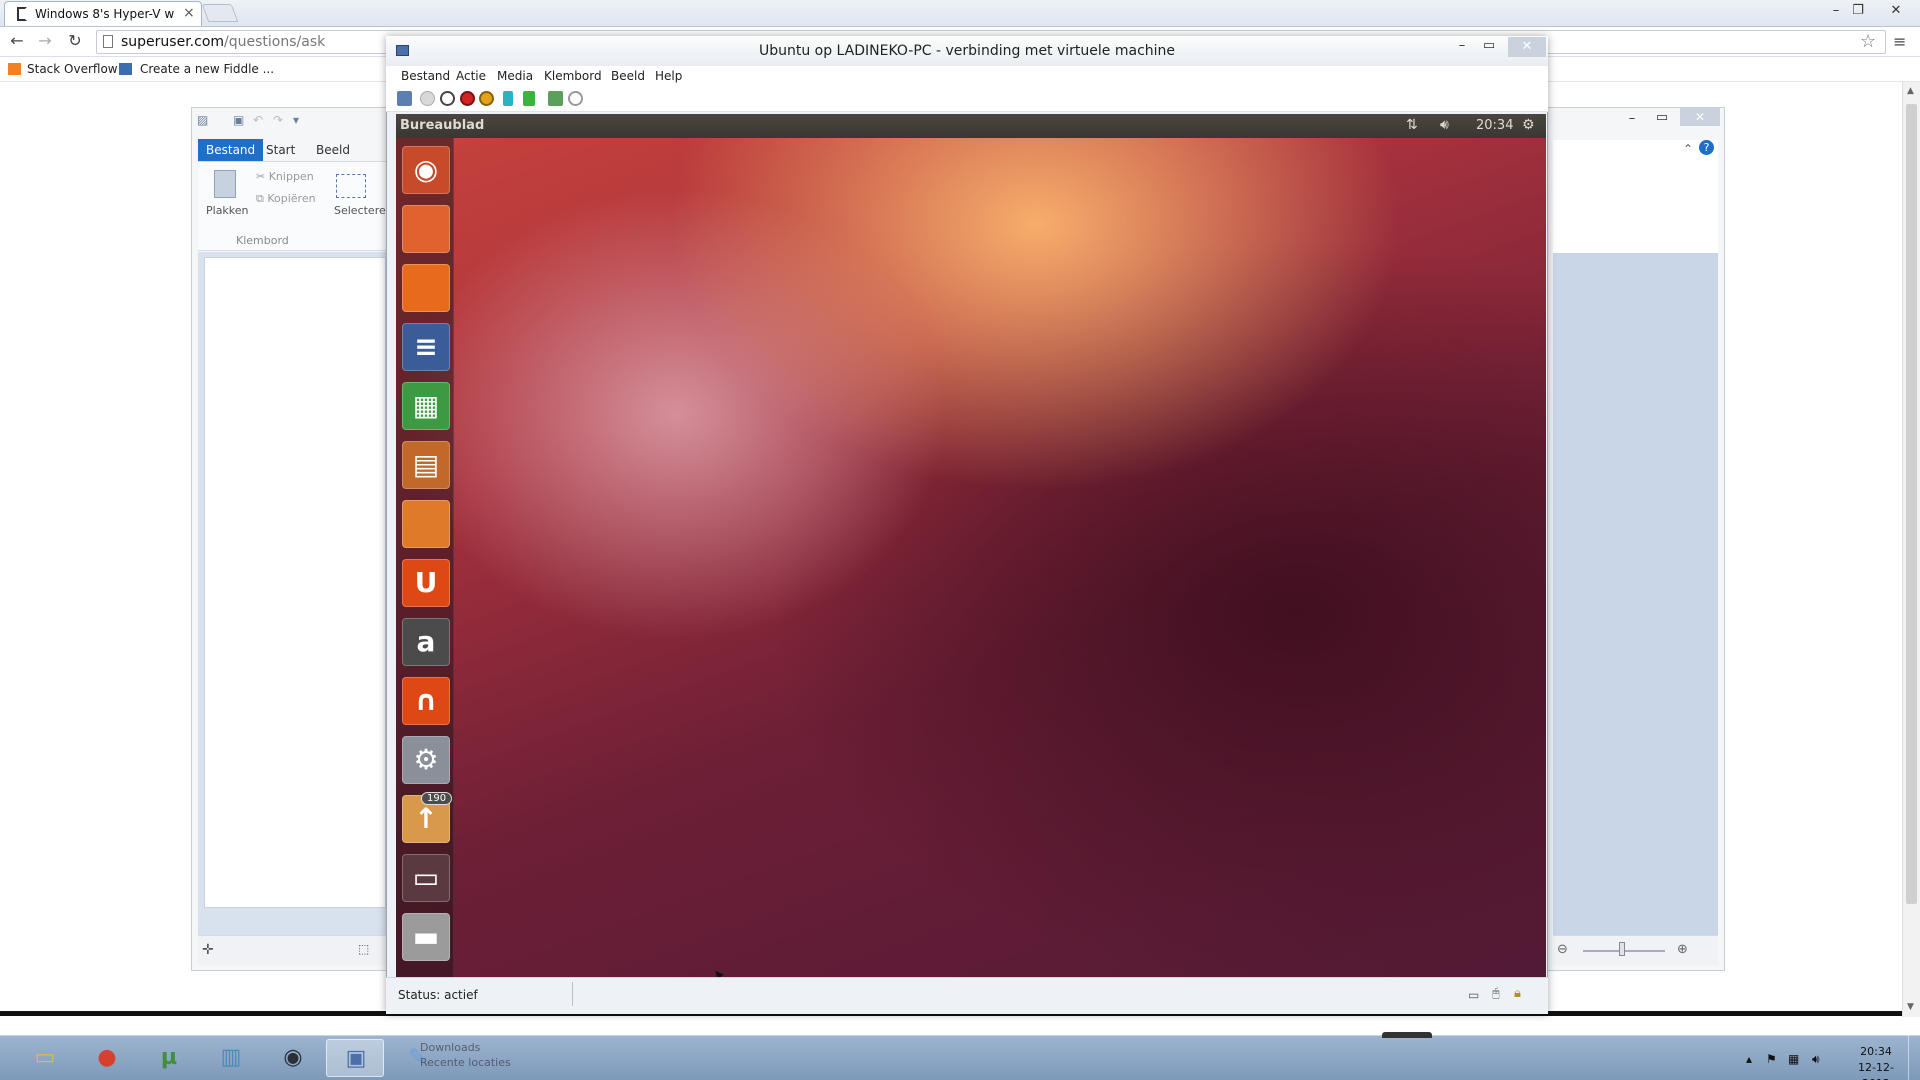 The height and width of the screenshot is (1080, 1920). What do you see at coordinates (1635, 196) in the screenshot?
I see `paint-ribbon-right: ⌃ ?` at bounding box center [1635, 196].